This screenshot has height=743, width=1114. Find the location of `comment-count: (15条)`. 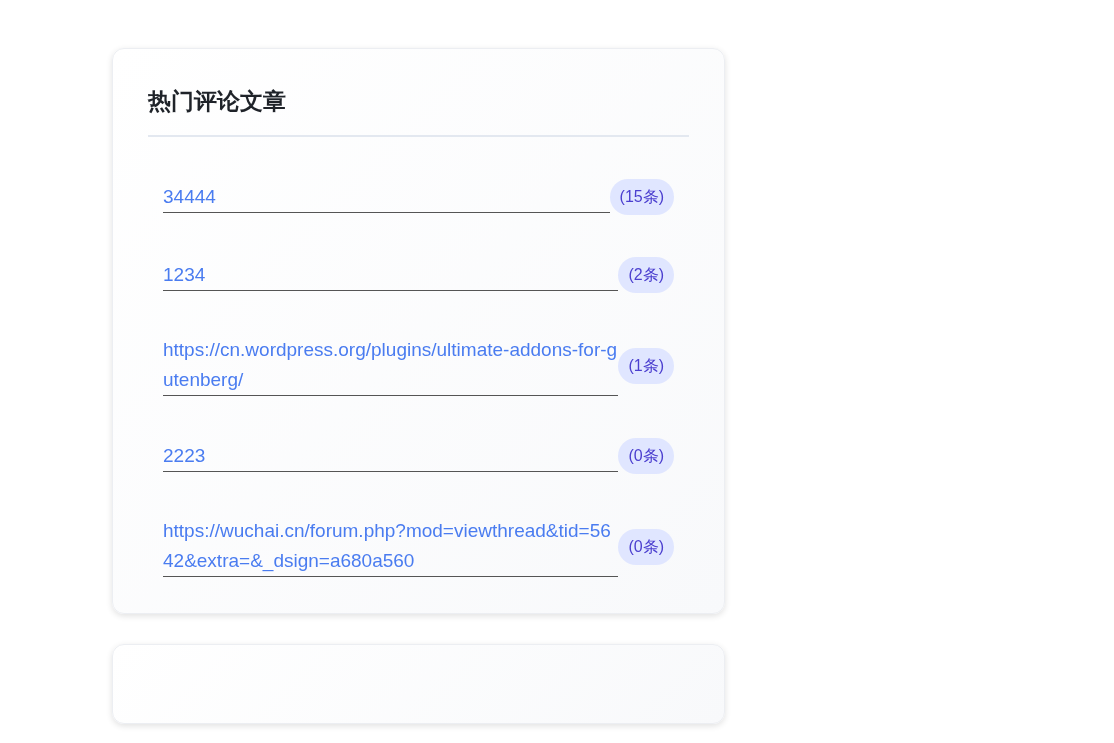

comment-count: (15条) is located at coordinates (641, 197).